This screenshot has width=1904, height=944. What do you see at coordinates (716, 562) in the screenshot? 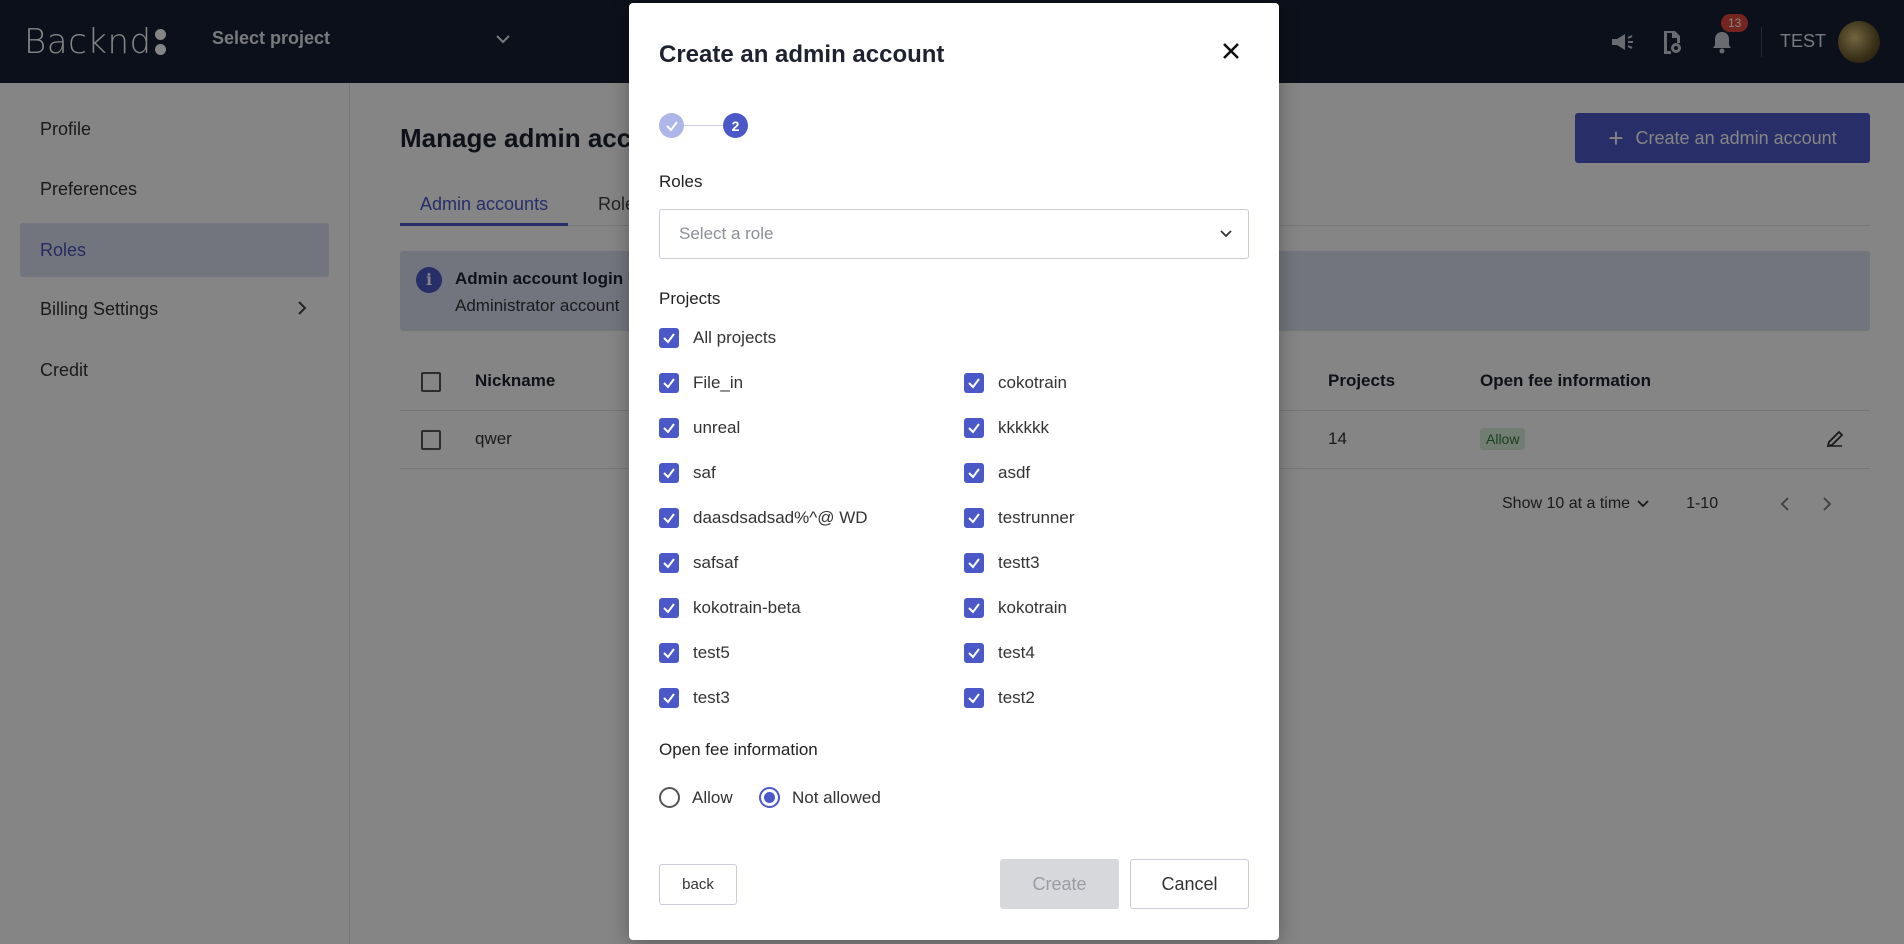
I see `checkbox-label: safsaf` at bounding box center [716, 562].